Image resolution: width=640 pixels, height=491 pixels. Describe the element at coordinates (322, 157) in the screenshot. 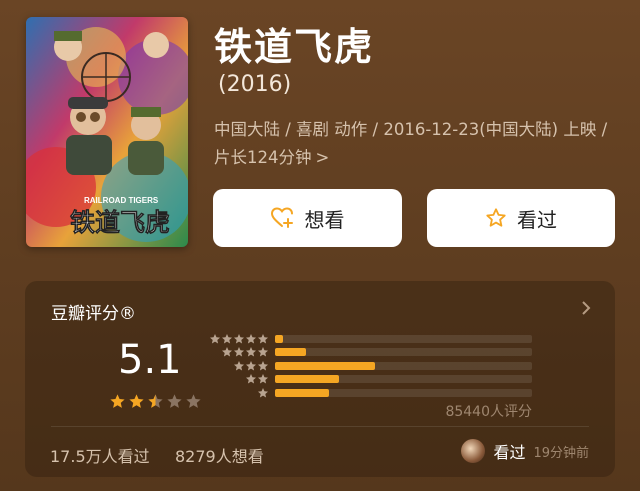

I see `chevron-right-icon: >` at that location.